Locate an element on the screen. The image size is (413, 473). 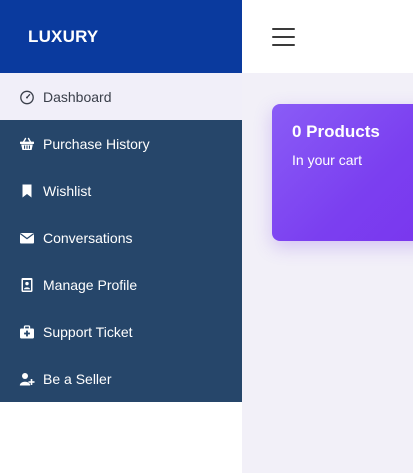
bookmark-icon is located at coordinates (27, 191).